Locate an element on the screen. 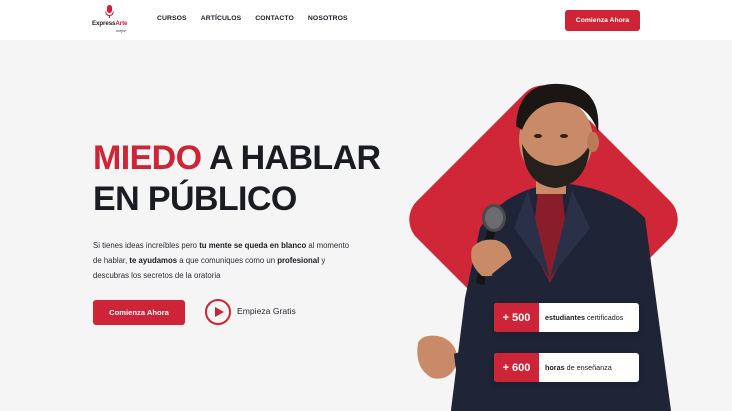 The height and width of the screenshot is (411, 732). play-label: Empieza Gratis is located at coordinates (266, 311).